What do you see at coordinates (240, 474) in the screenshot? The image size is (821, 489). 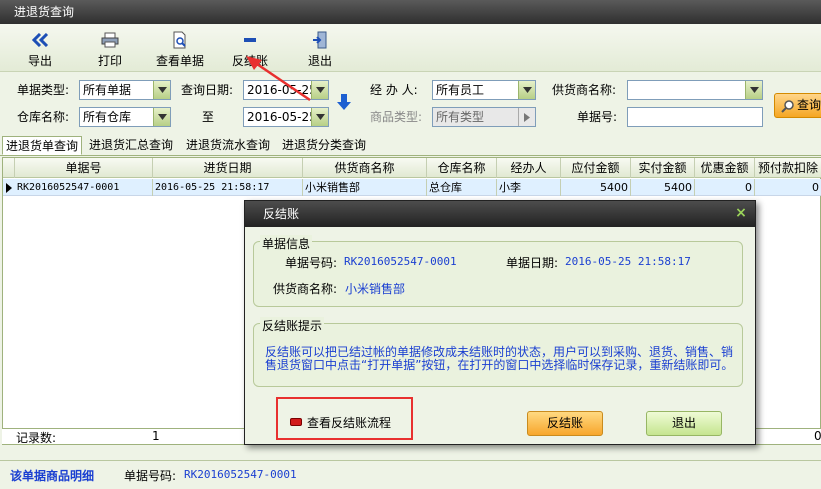 I see `bottom-doc-no-value: RK2016052547-0001` at bounding box center [240, 474].